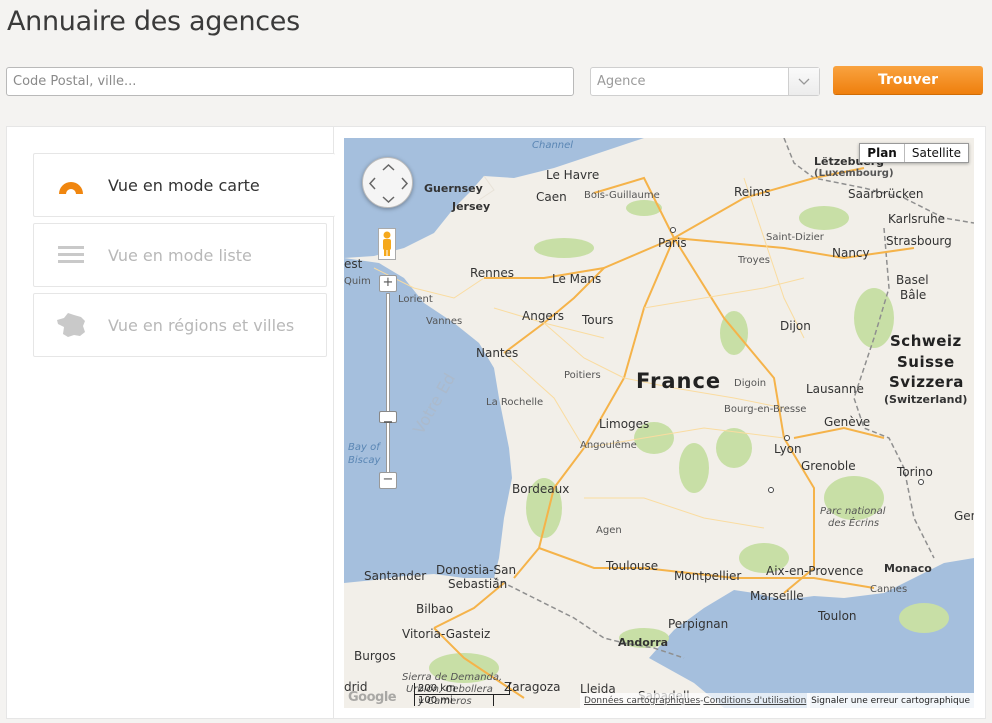 The width and height of the screenshot is (992, 723). Describe the element at coordinates (462, 689) in the screenshot. I see `scale-km: 200 km` at that location.